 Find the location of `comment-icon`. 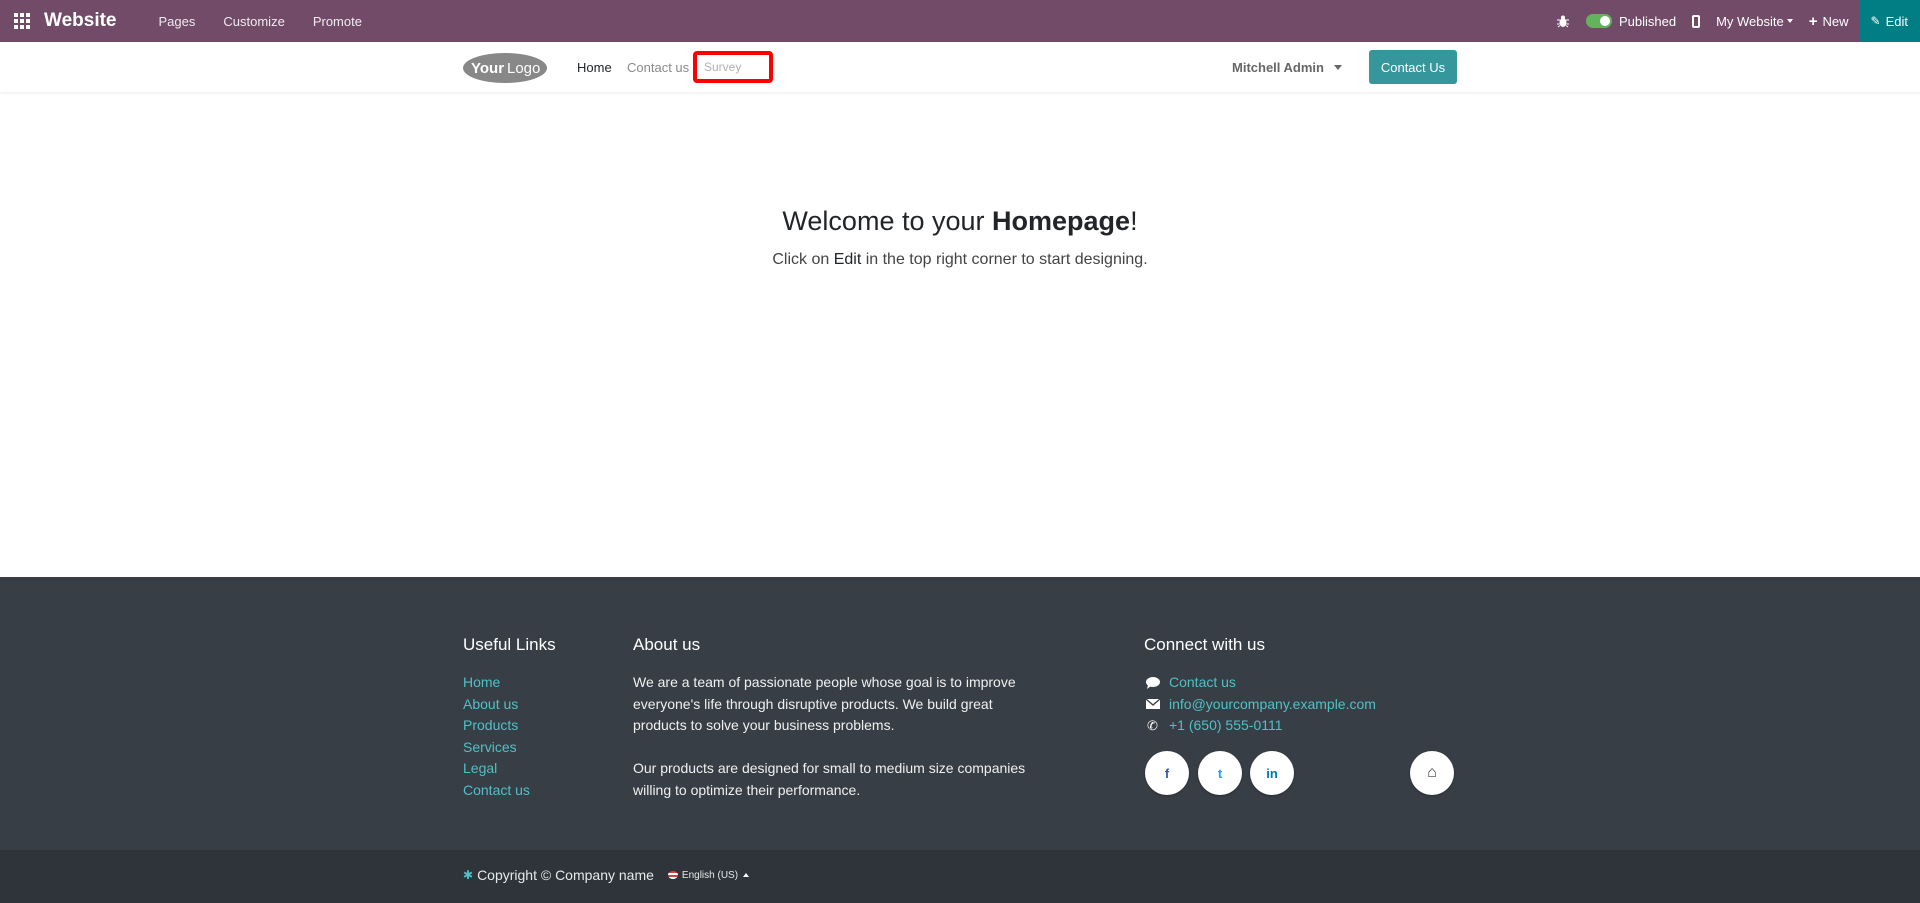

comment-icon is located at coordinates (1152, 682).